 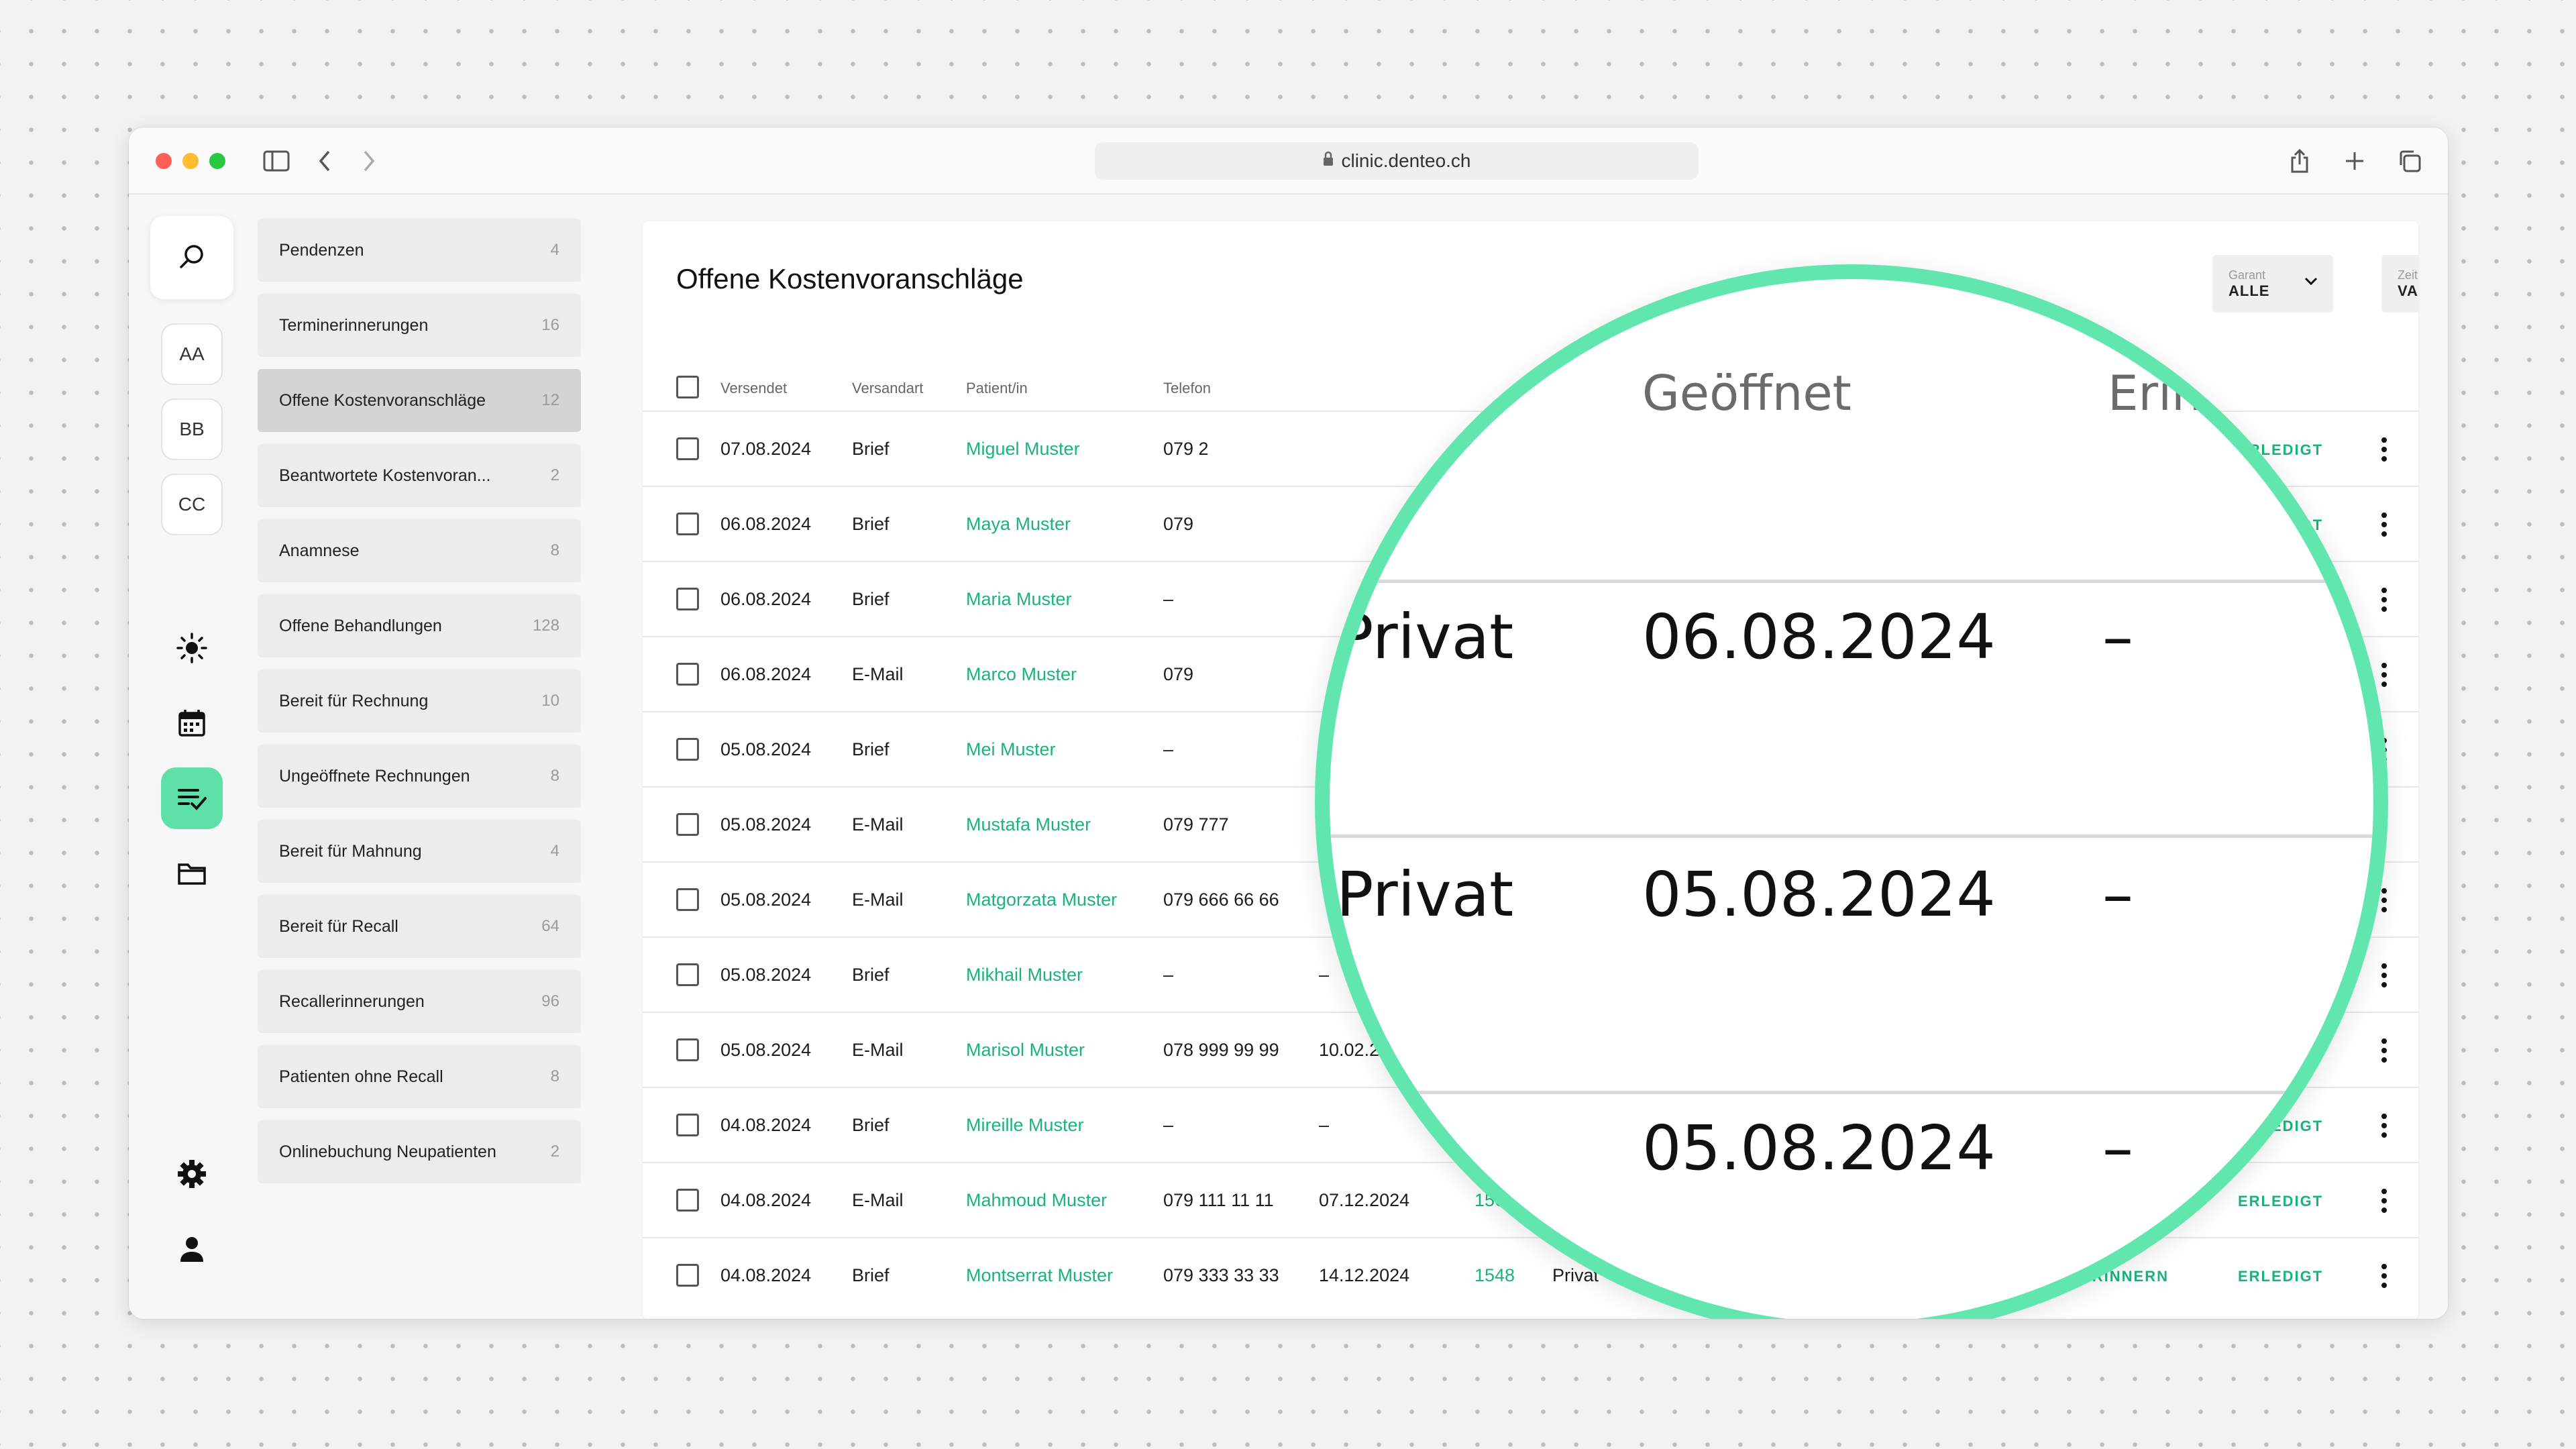 What do you see at coordinates (276, 161) in the screenshot?
I see `sidebar-toggle-icon` at bounding box center [276, 161].